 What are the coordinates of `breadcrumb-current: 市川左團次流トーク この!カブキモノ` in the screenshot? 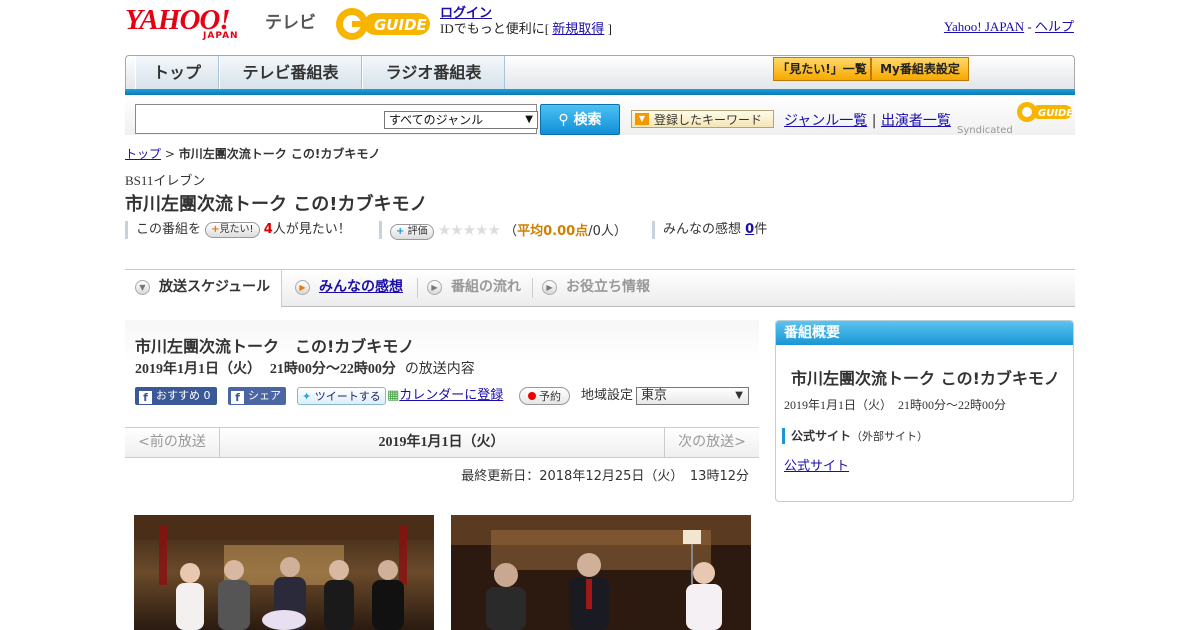 It's located at (279, 154).